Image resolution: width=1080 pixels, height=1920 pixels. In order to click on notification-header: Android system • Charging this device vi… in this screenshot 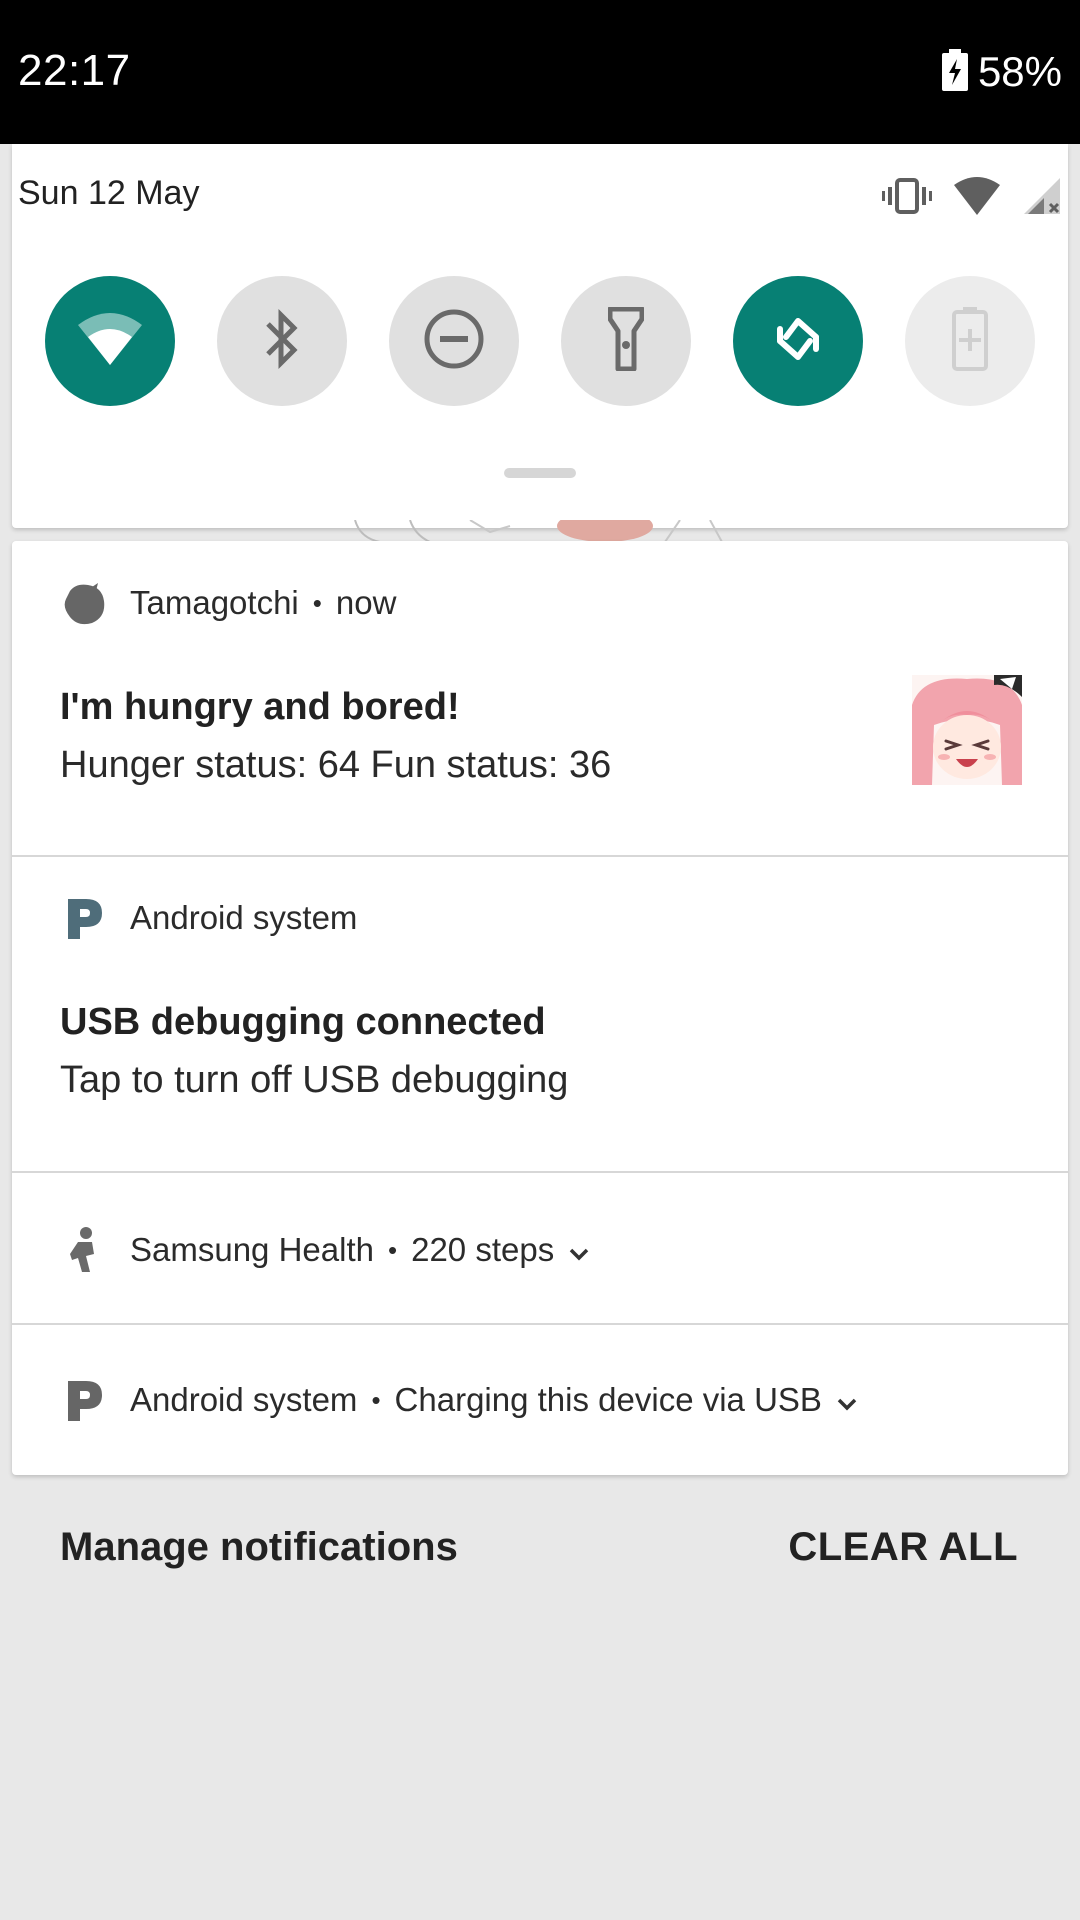, I will do `click(459, 1400)`.